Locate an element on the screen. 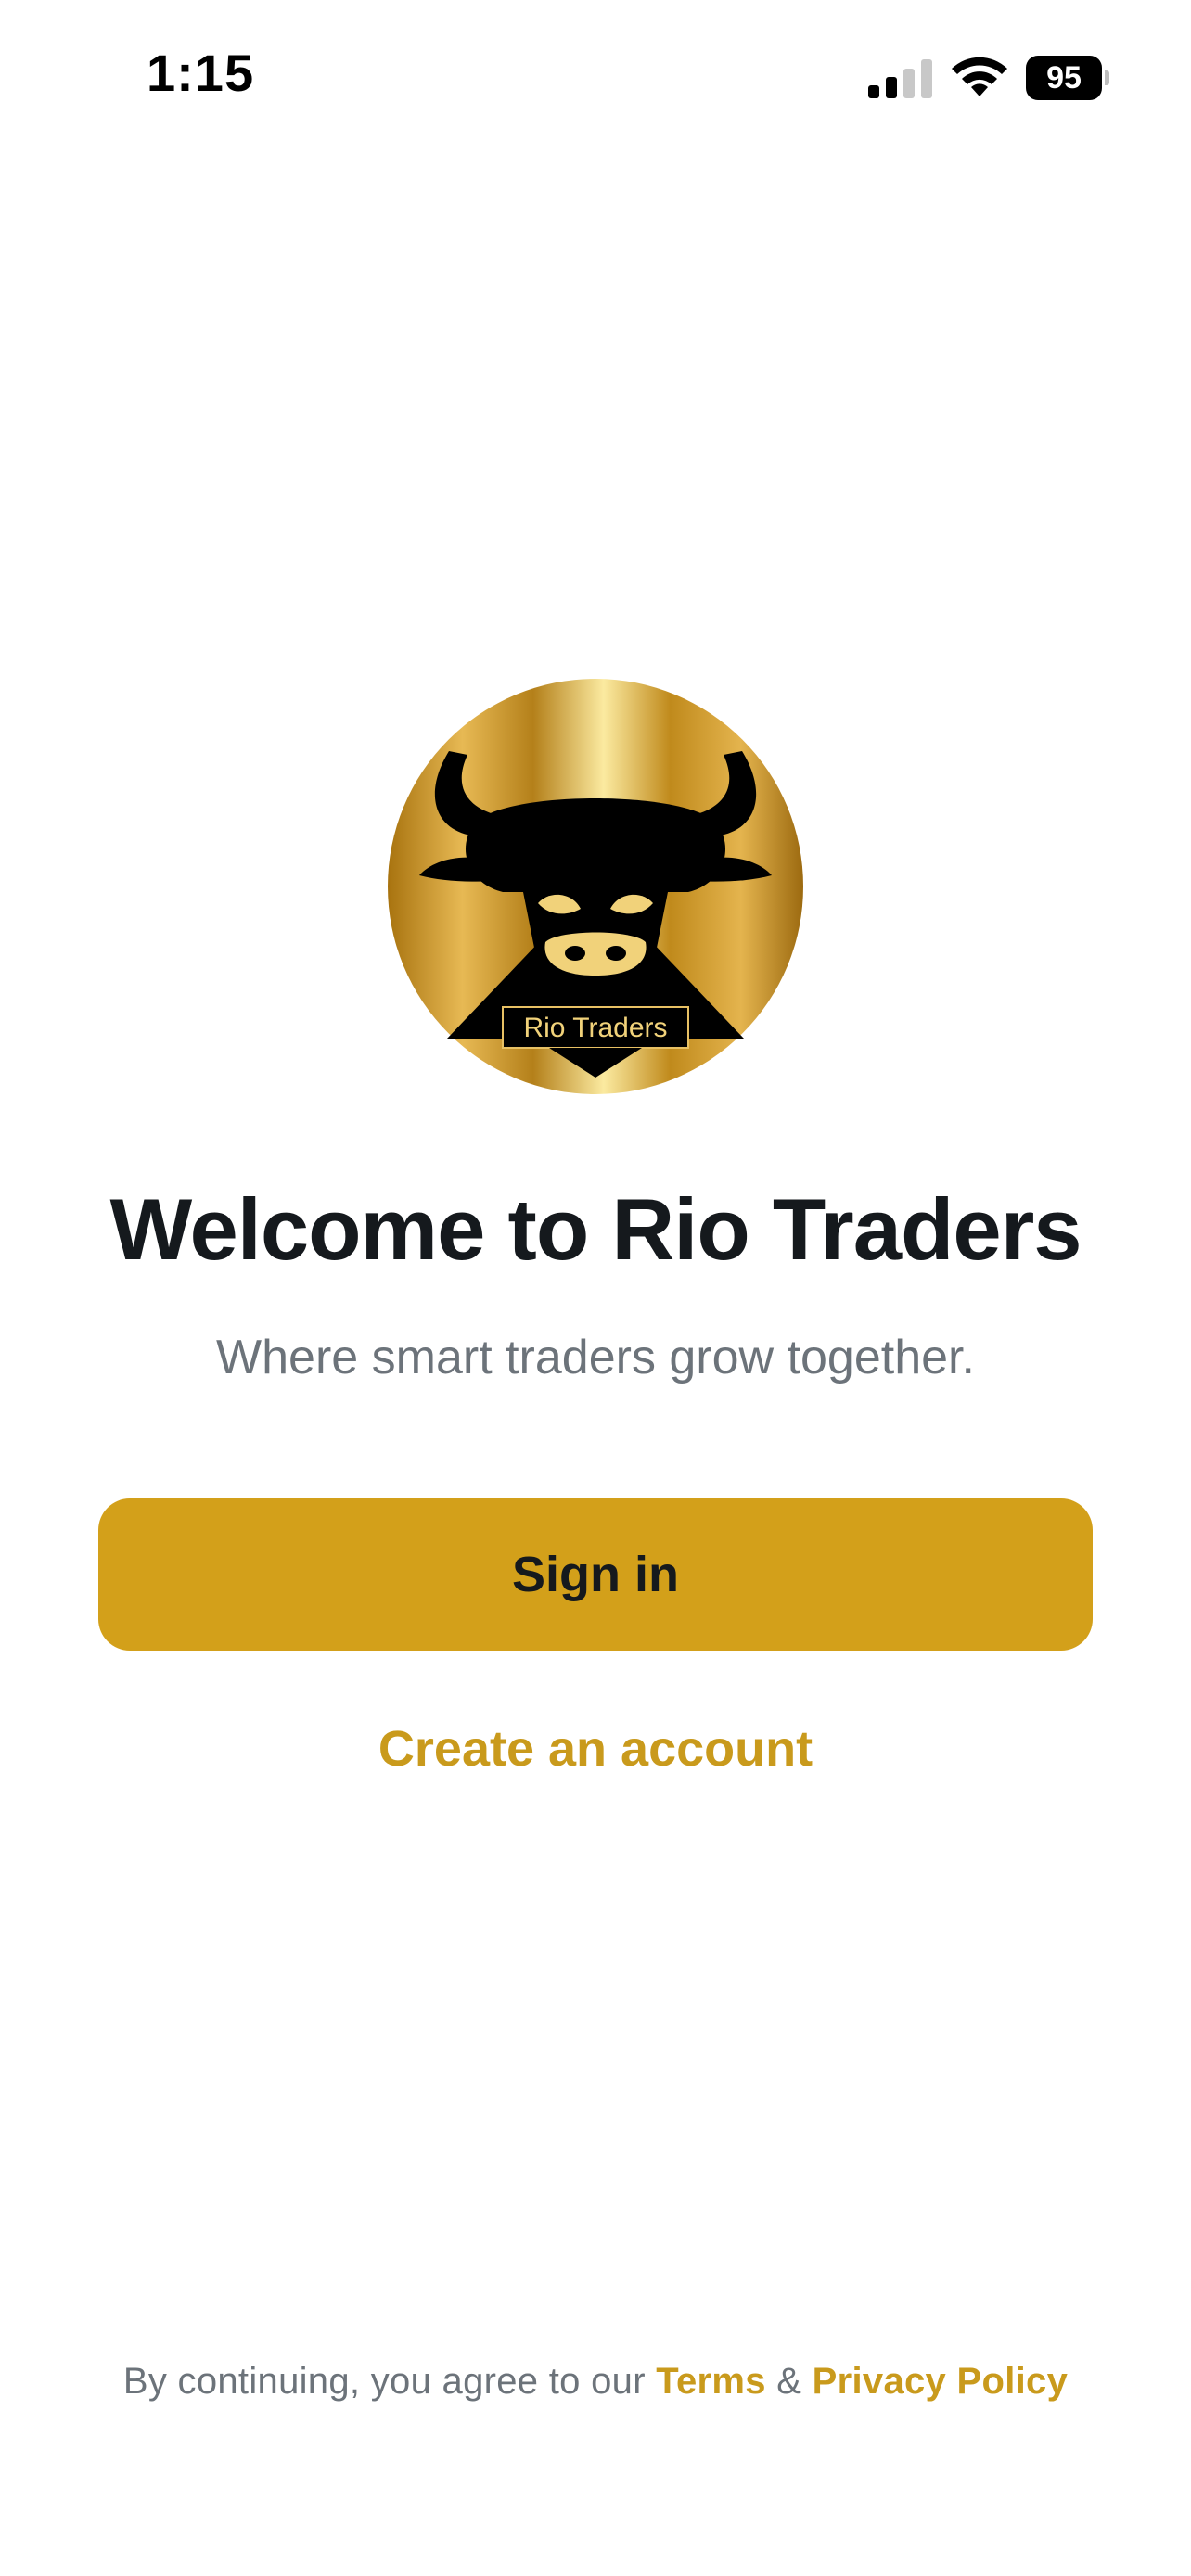 The height and width of the screenshot is (2576, 1191). privacy-policy-link: Privacy Policy is located at coordinates (941, 2381).